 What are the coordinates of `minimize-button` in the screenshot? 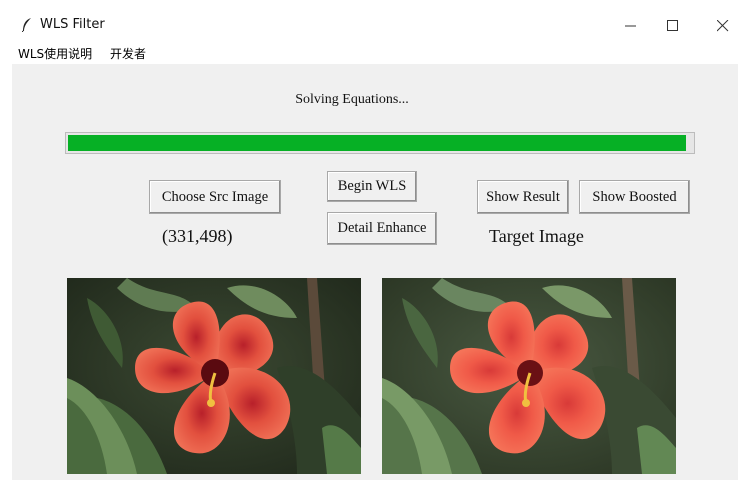 It's located at (631, 25).